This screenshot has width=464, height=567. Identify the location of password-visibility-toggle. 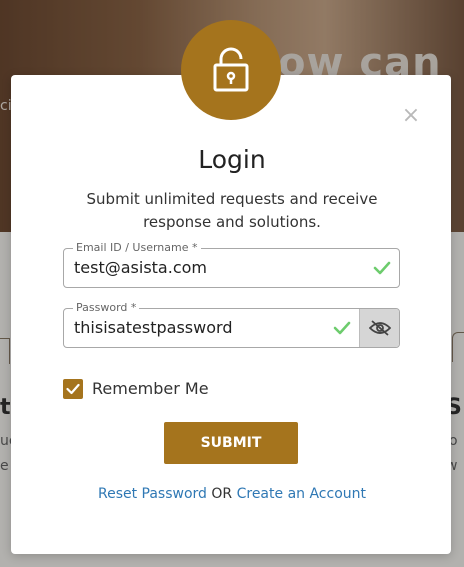
(379, 328).